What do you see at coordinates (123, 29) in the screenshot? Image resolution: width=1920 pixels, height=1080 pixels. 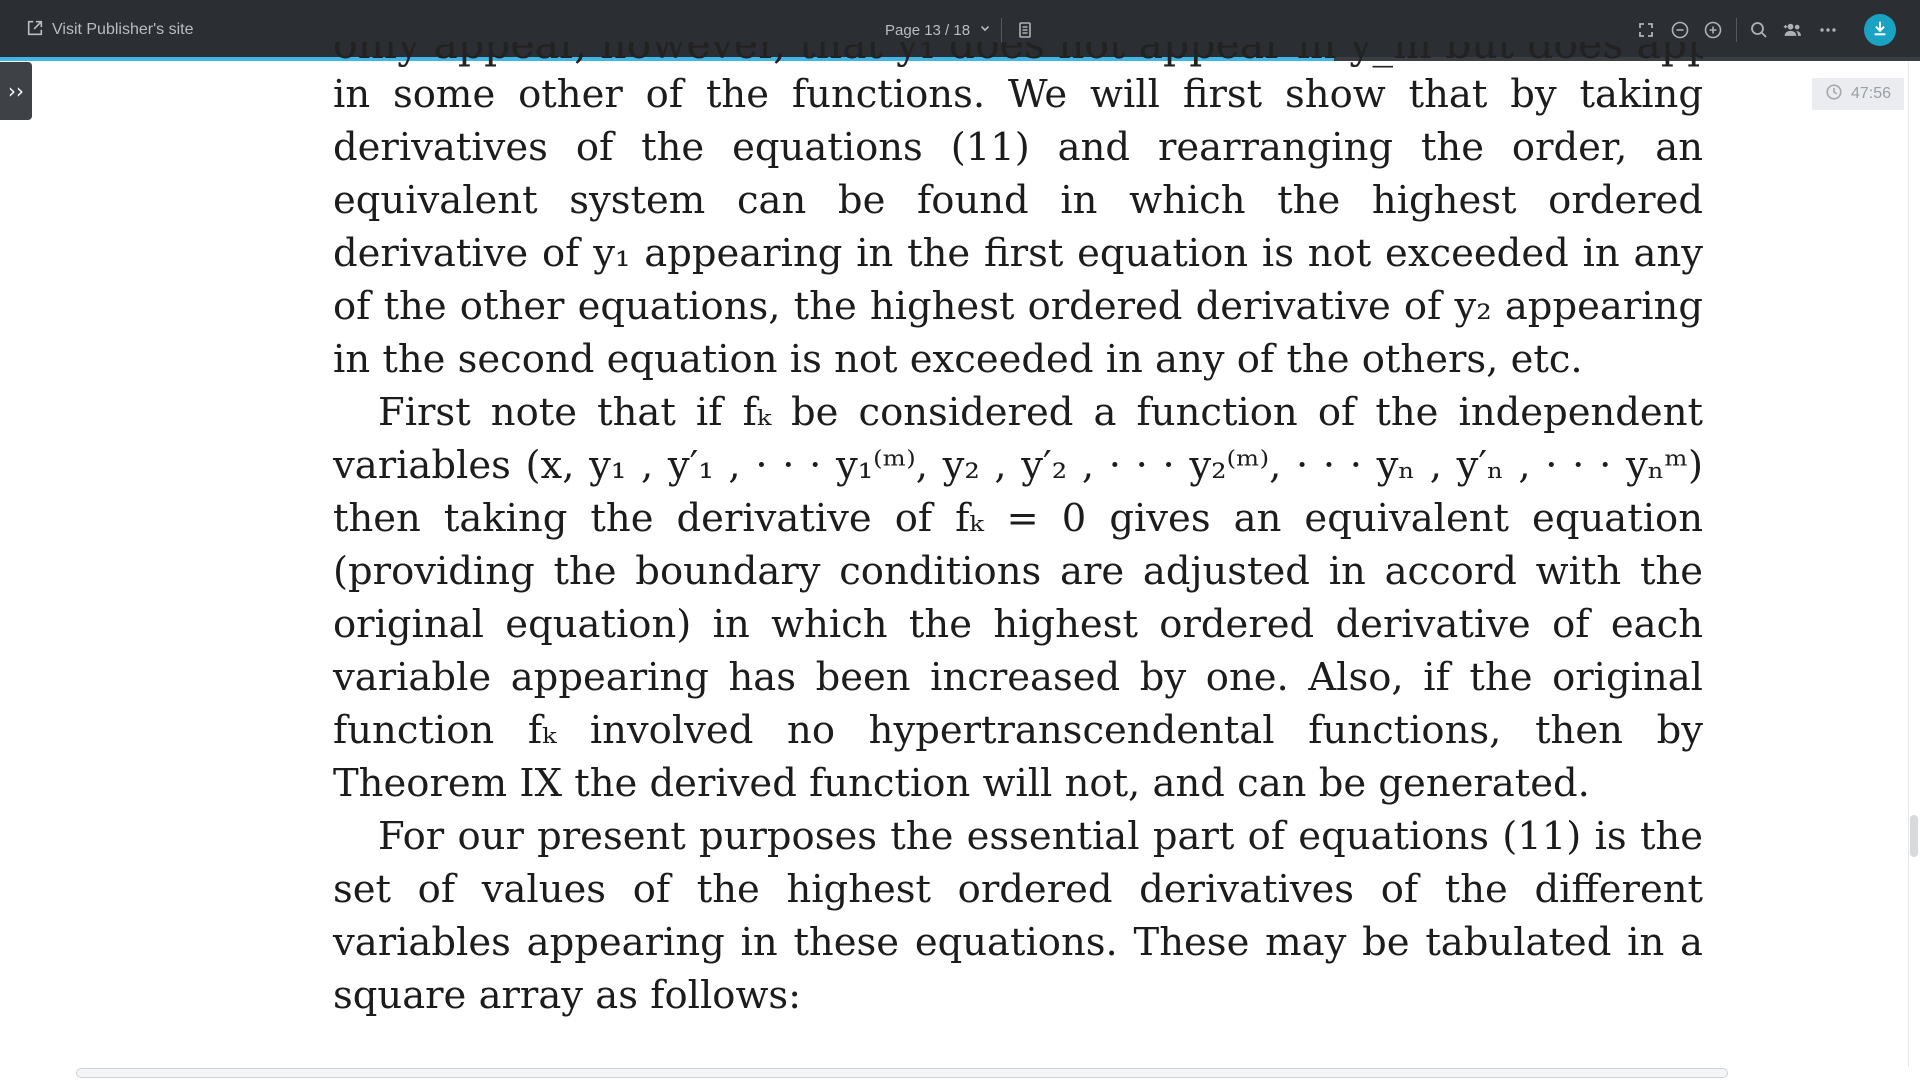 I see `visit-publisher-label: Visit Publisher's site` at bounding box center [123, 29].